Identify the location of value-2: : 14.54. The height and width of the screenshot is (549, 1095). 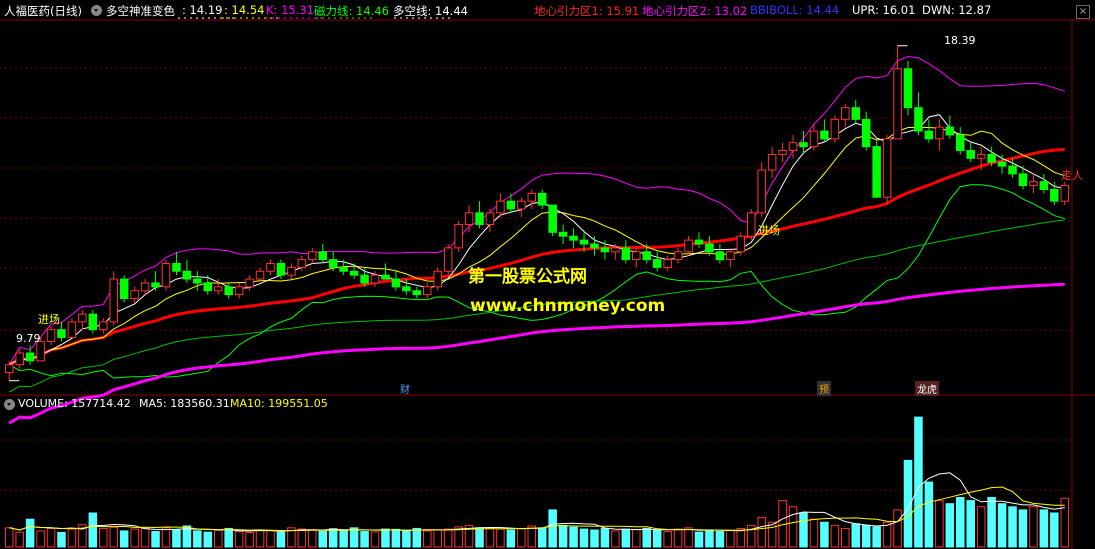
(244, 10).